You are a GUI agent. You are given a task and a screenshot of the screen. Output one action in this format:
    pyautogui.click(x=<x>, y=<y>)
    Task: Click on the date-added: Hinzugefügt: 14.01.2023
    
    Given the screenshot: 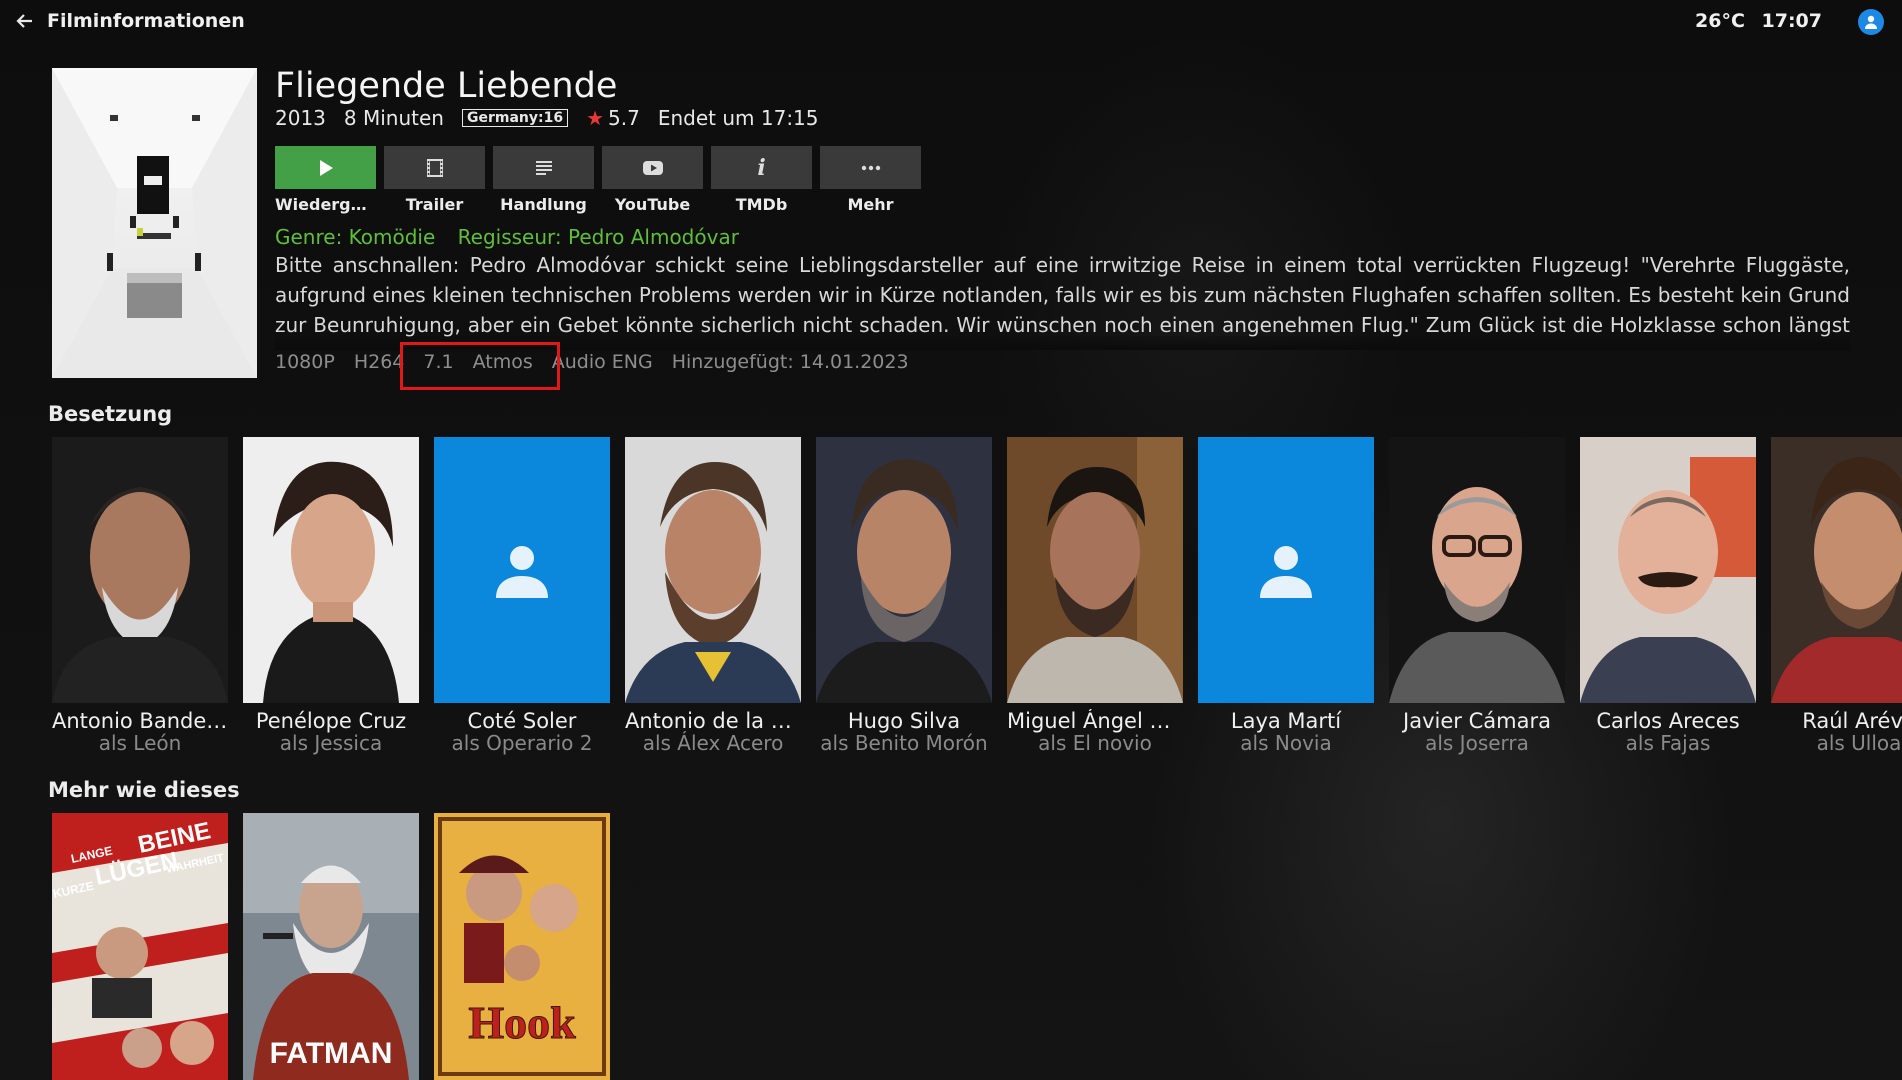 What is the action you would take?
    pyautogui.click(x=790, y=362)
    